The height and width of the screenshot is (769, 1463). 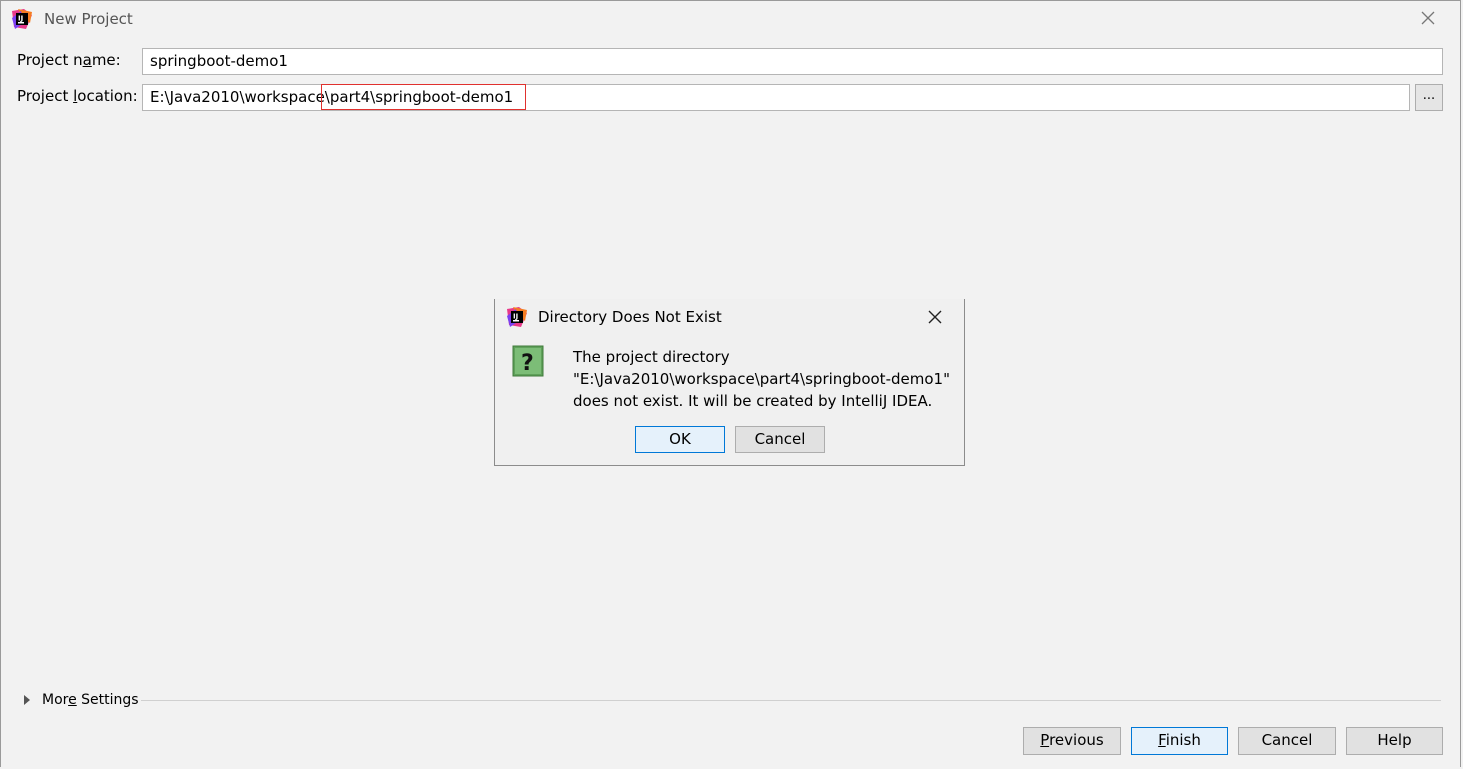 I want to click on question-icon: ?, so click(x=528, y=361).